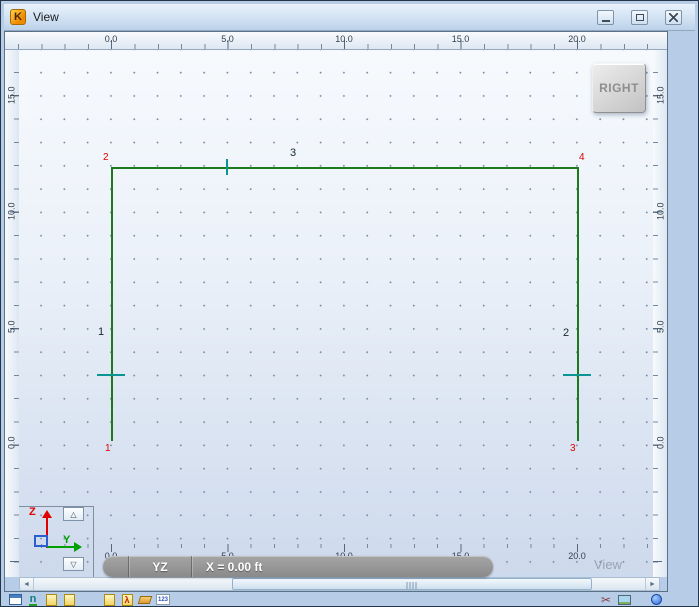 This screenshot has height=607, width=699. I want to click on font-tool-button: n, so click(33, 599).